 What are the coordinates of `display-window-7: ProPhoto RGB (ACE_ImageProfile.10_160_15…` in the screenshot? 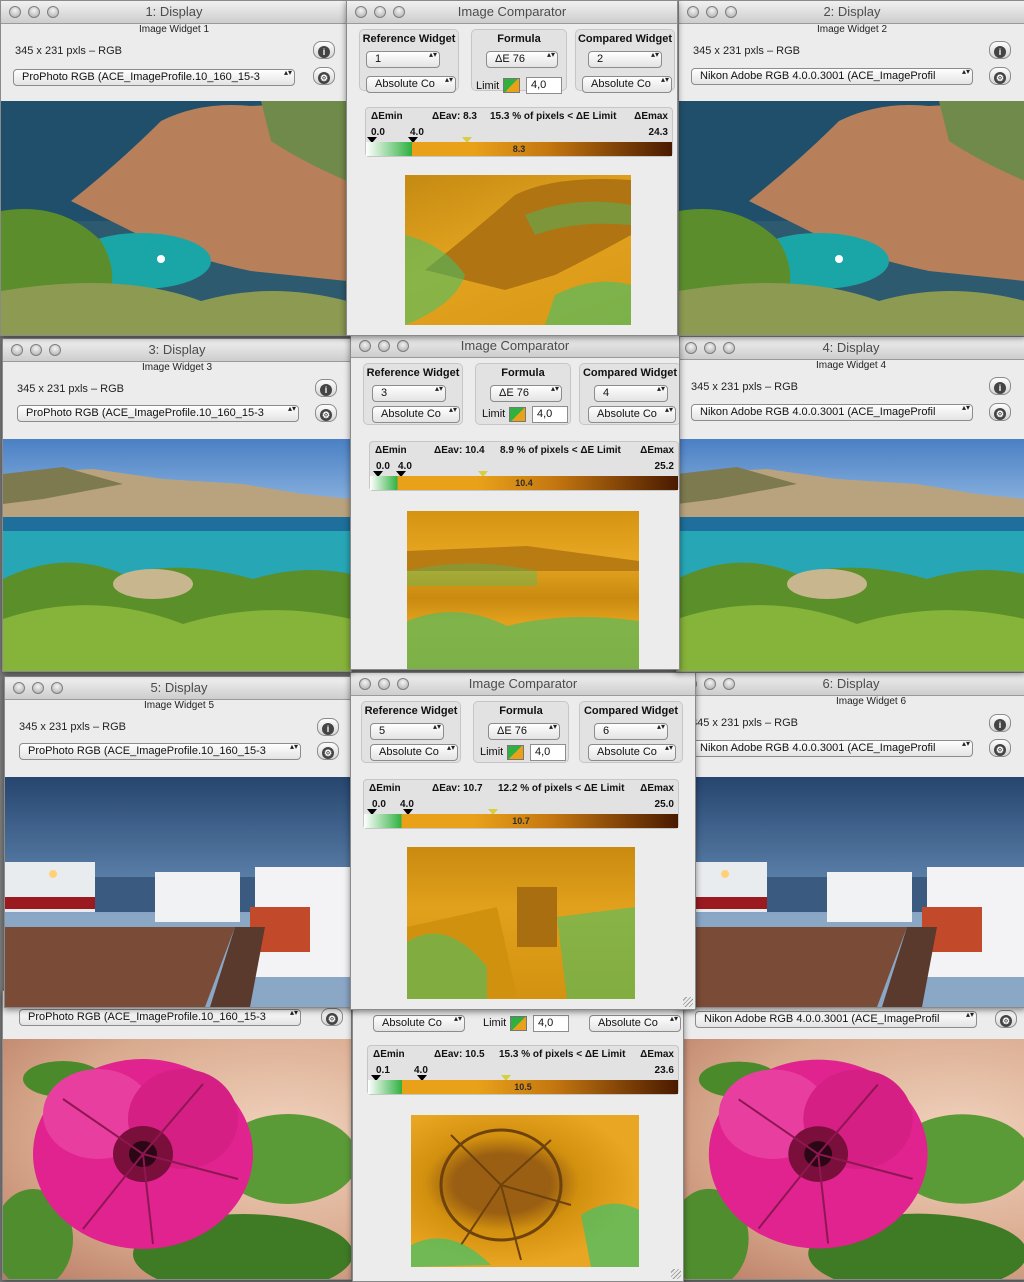 It's located at (177, 1135).